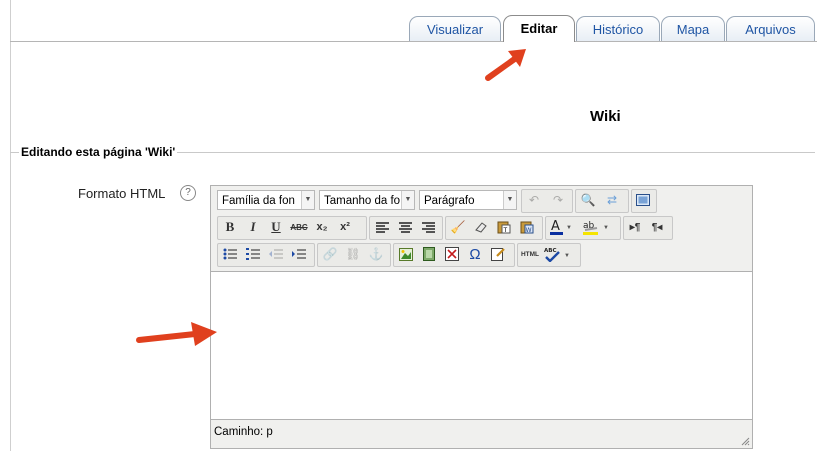  Describe the element at coordinates (362, 201) in the screenshot. I see `font-size-value: Tamanho da fo` at that location.